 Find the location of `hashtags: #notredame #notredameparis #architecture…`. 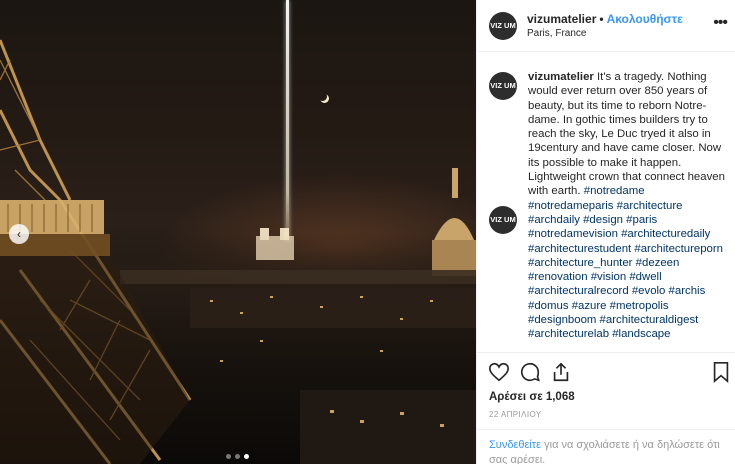

hashtags: #notredame #notredameparis #architecture… is located at coordinates (625, 262).